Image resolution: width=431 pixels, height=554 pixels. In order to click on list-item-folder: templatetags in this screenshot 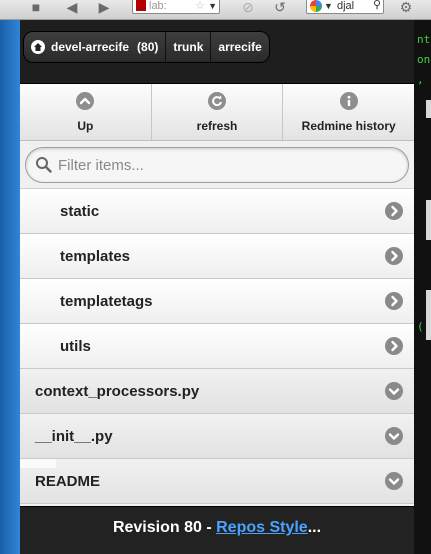, I will do `click(217, 301)`.